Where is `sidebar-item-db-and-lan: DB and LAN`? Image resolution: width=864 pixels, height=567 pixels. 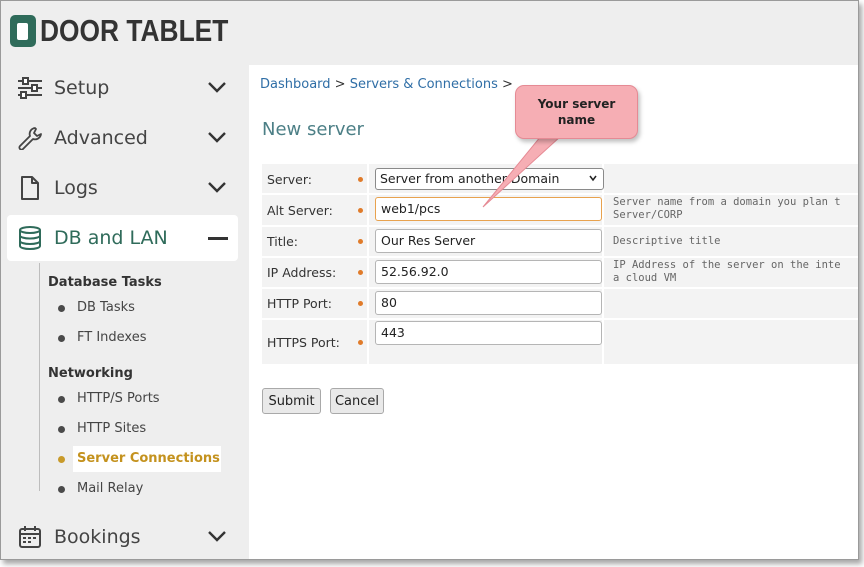
sidebar-item-db-and-lan: DB and LAN is located at coordinates (122, 238).